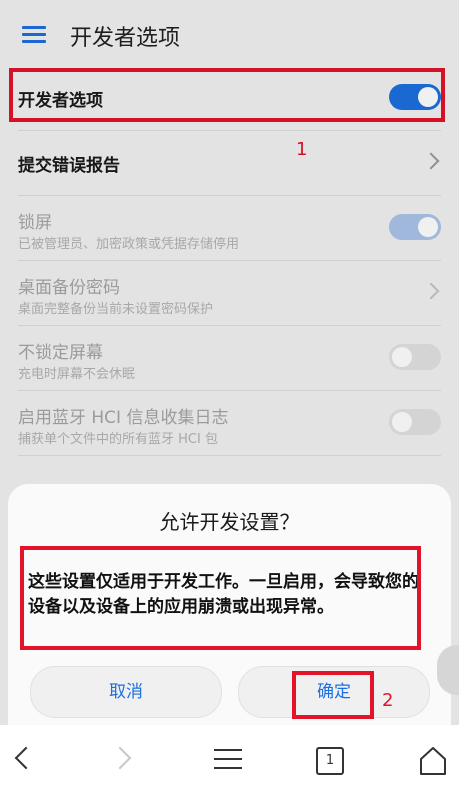 This screenshot has height=800, width=459. What do you see at coordinates (26, 758) in the screenshot?
I see `back-arrow-icon` at bounding box center [26, 758].